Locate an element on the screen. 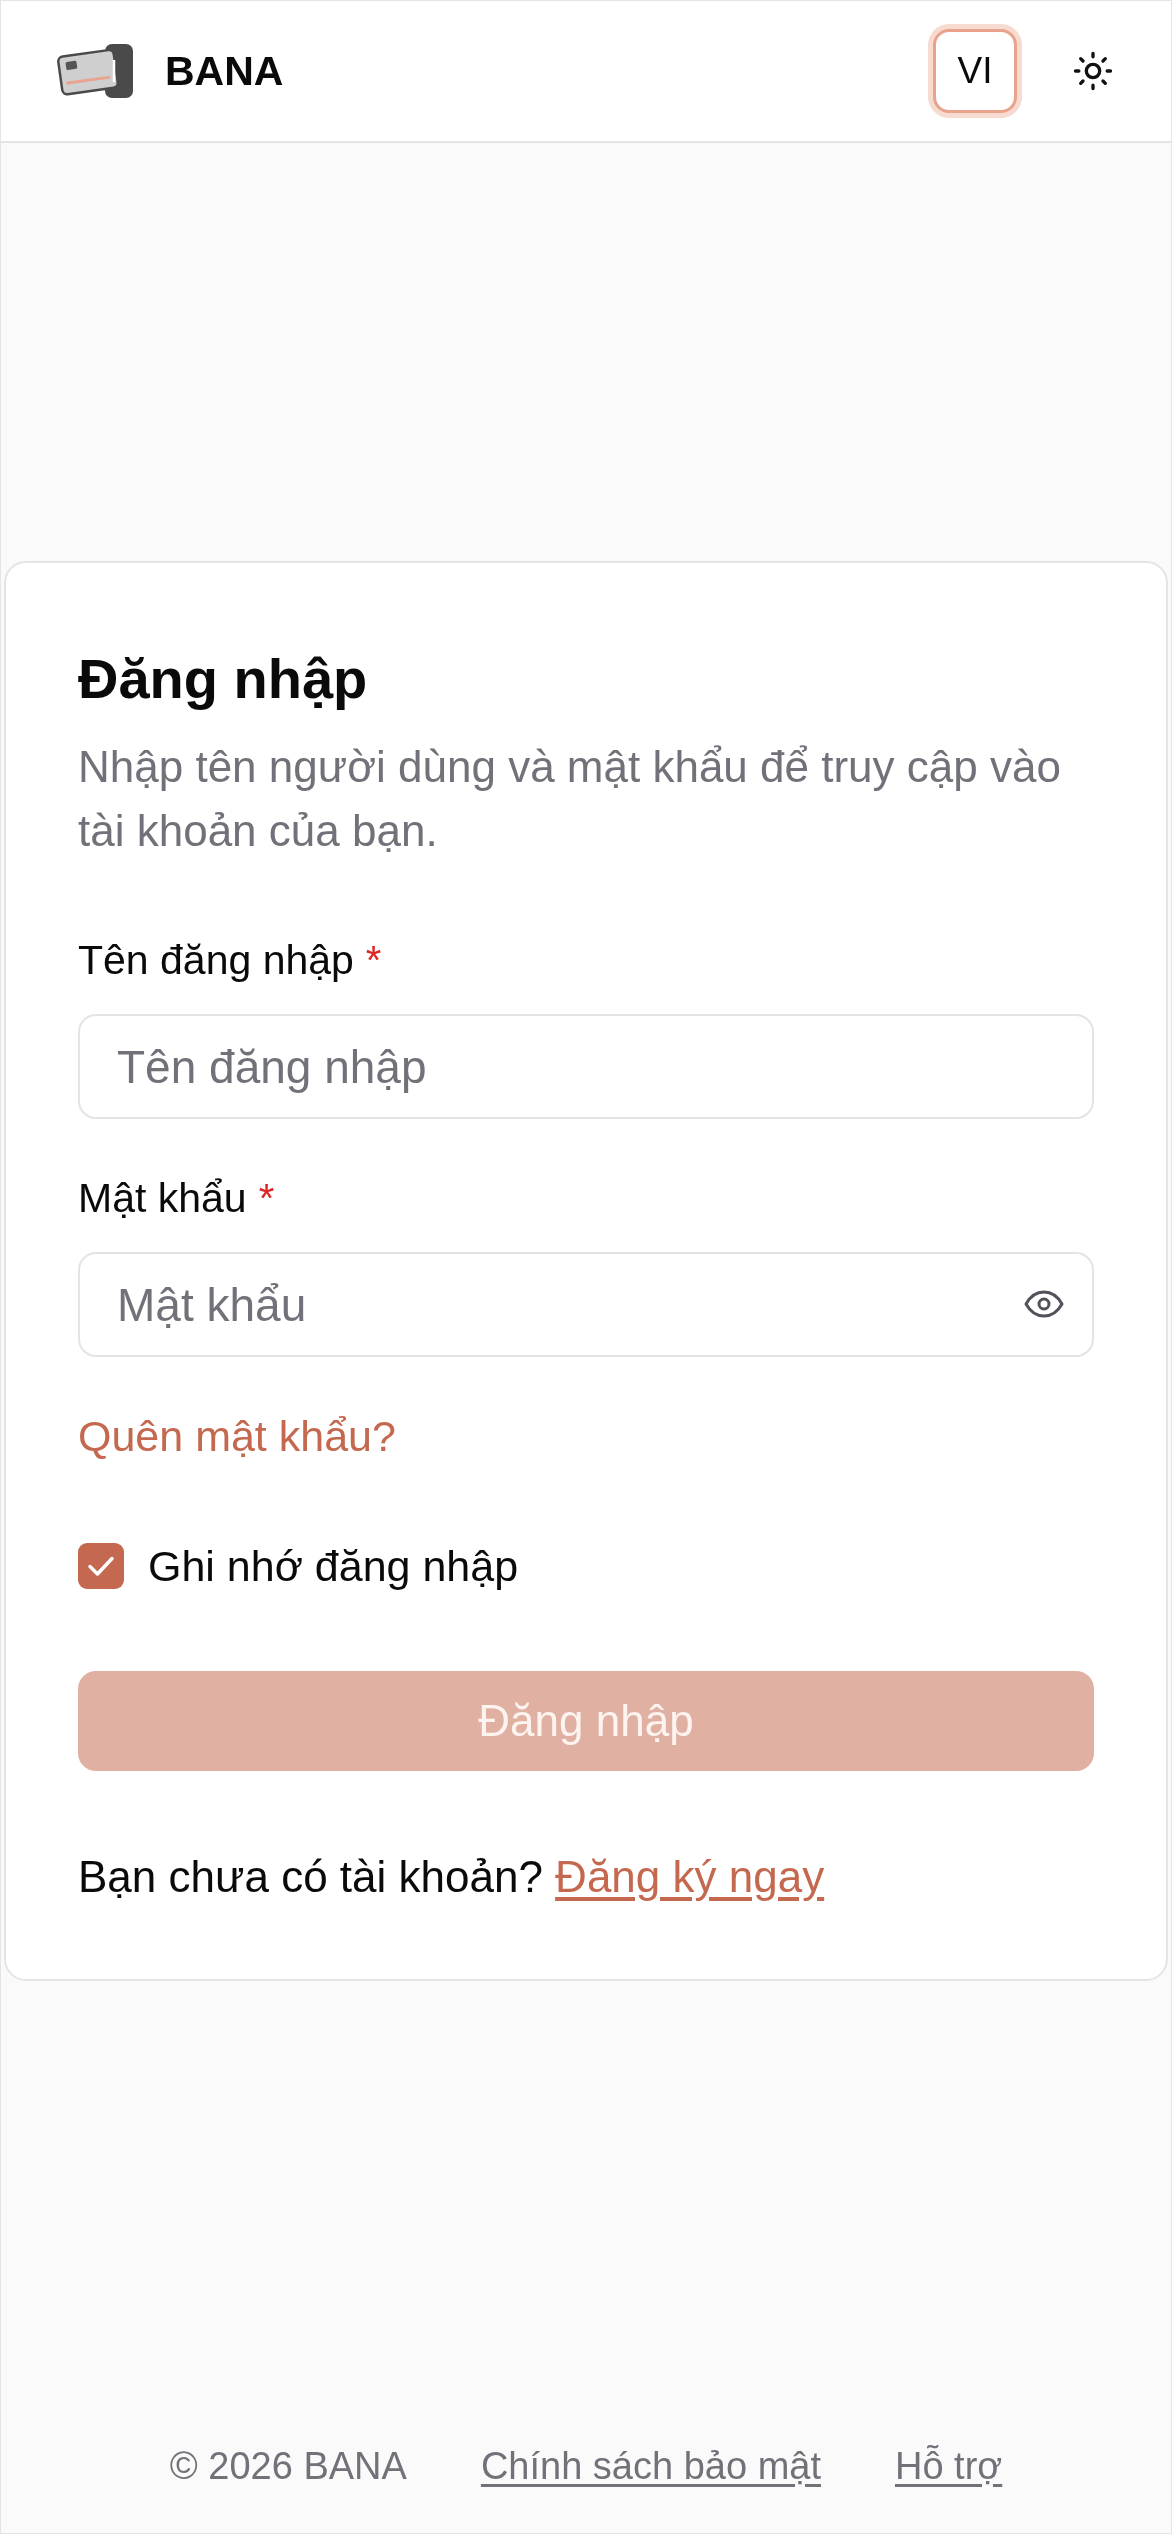  sun-icon is located at coordinates (1093, 71).